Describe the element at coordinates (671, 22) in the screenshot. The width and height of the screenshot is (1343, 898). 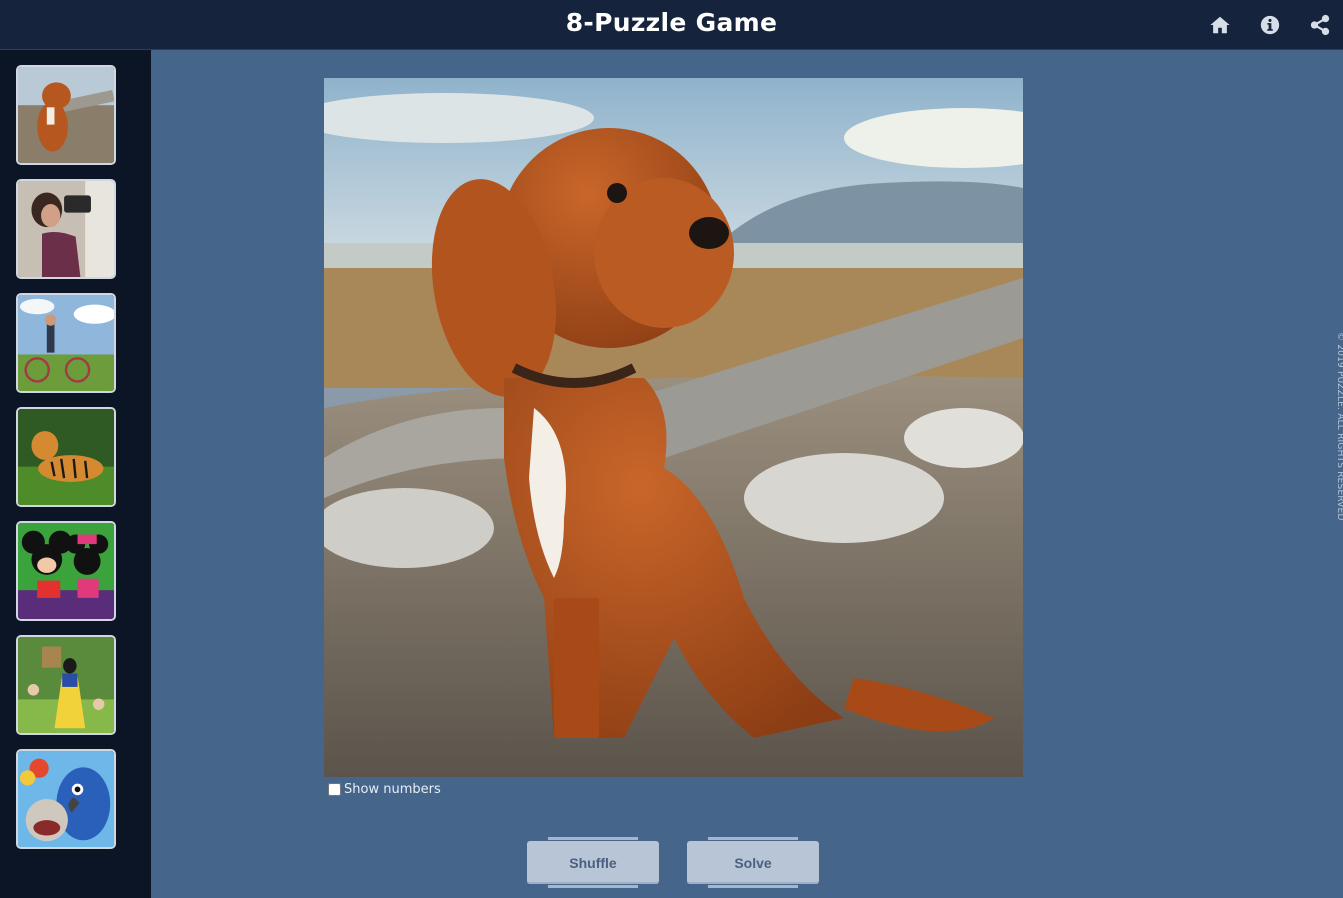
I see `page-title: 8-Puzzle Game` at that location.